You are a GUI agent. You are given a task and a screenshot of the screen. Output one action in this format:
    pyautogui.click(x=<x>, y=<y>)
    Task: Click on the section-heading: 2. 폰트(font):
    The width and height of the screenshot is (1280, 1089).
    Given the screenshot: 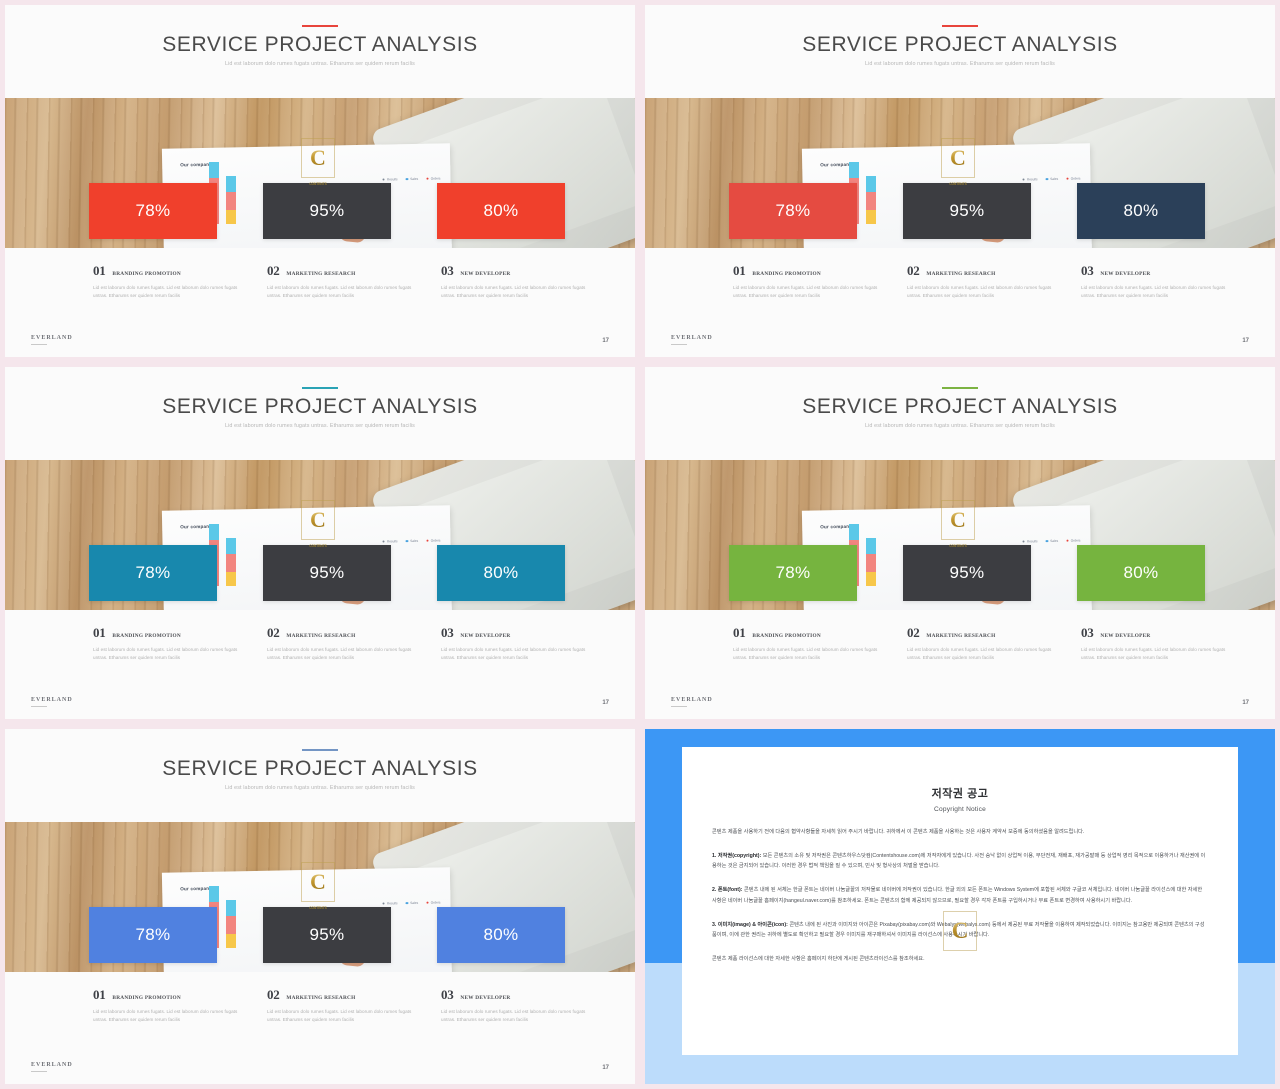 What is the action you would take?
    pyautogui.click(x=727, y=890)
    